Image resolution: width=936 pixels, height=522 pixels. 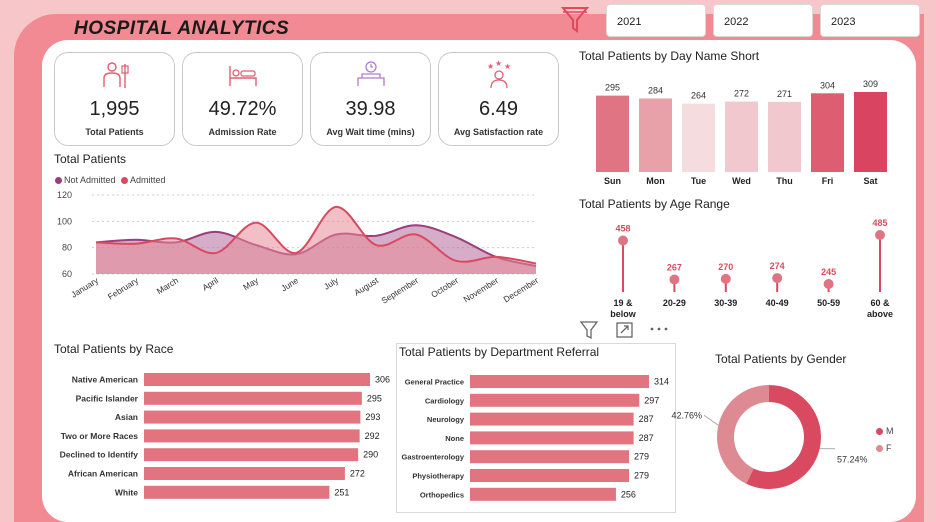 I want to click on bar-label: Asian, so click(x=126, y=417).